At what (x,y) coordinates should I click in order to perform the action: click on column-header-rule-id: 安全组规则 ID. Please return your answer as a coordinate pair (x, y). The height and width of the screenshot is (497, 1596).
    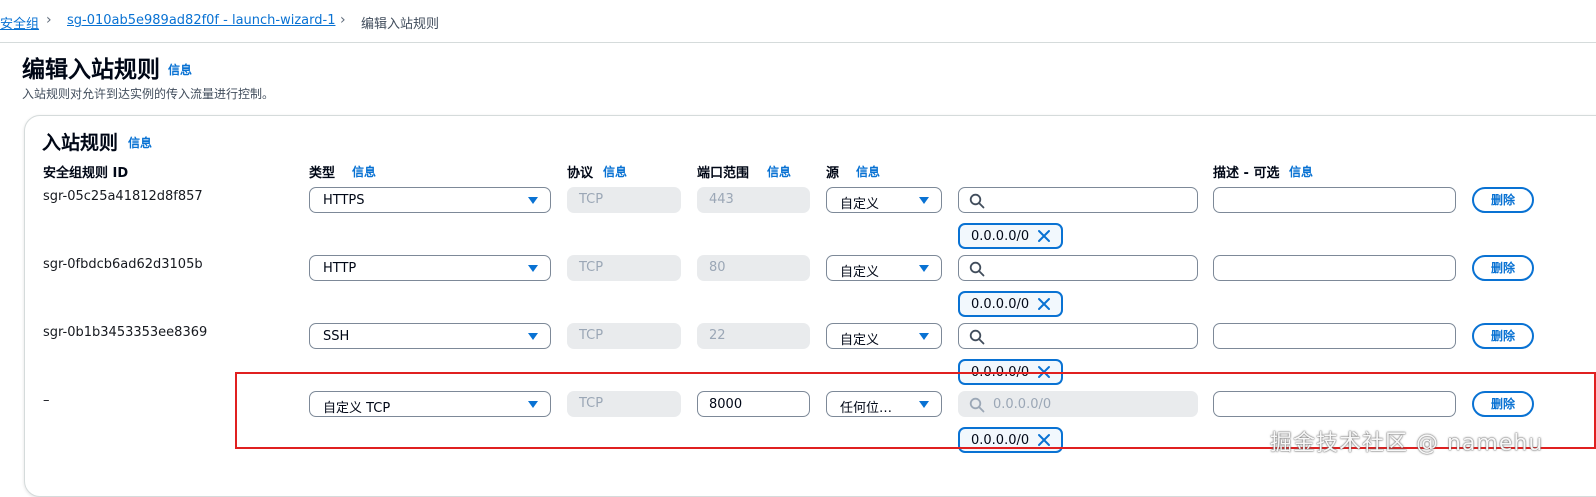
    Looking at the image, I should click on (86, 173).